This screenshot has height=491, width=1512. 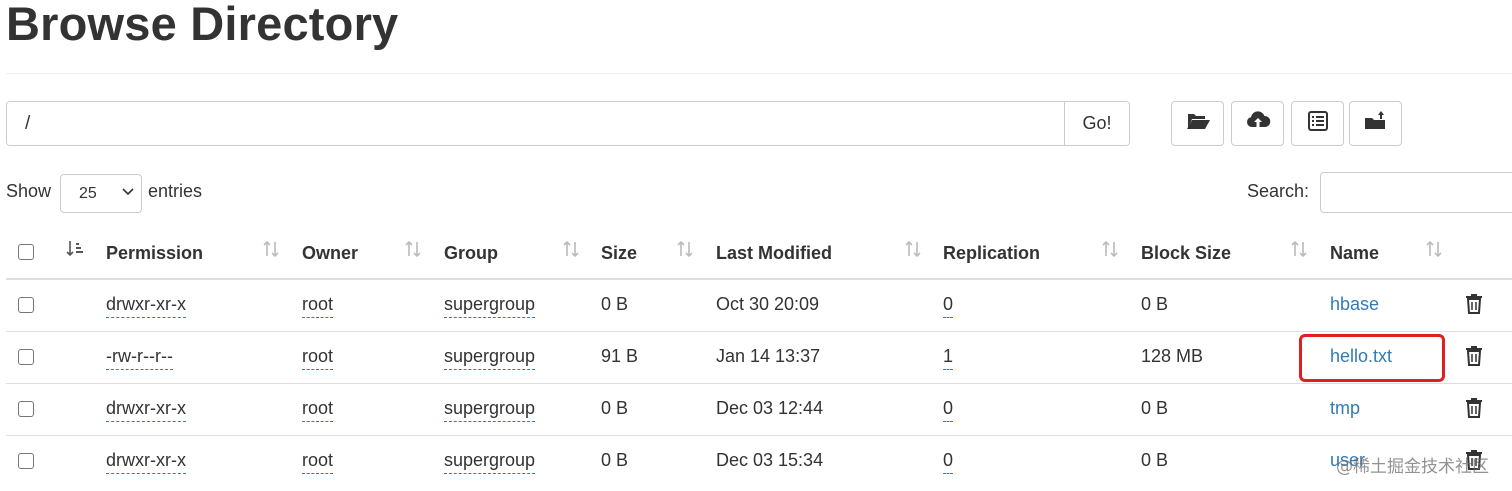 What do you see at coordinates (768, 304) in the screenshot?
I see `last-modified-cell: Oct 30 20:09` at bounding box center [768, 304].